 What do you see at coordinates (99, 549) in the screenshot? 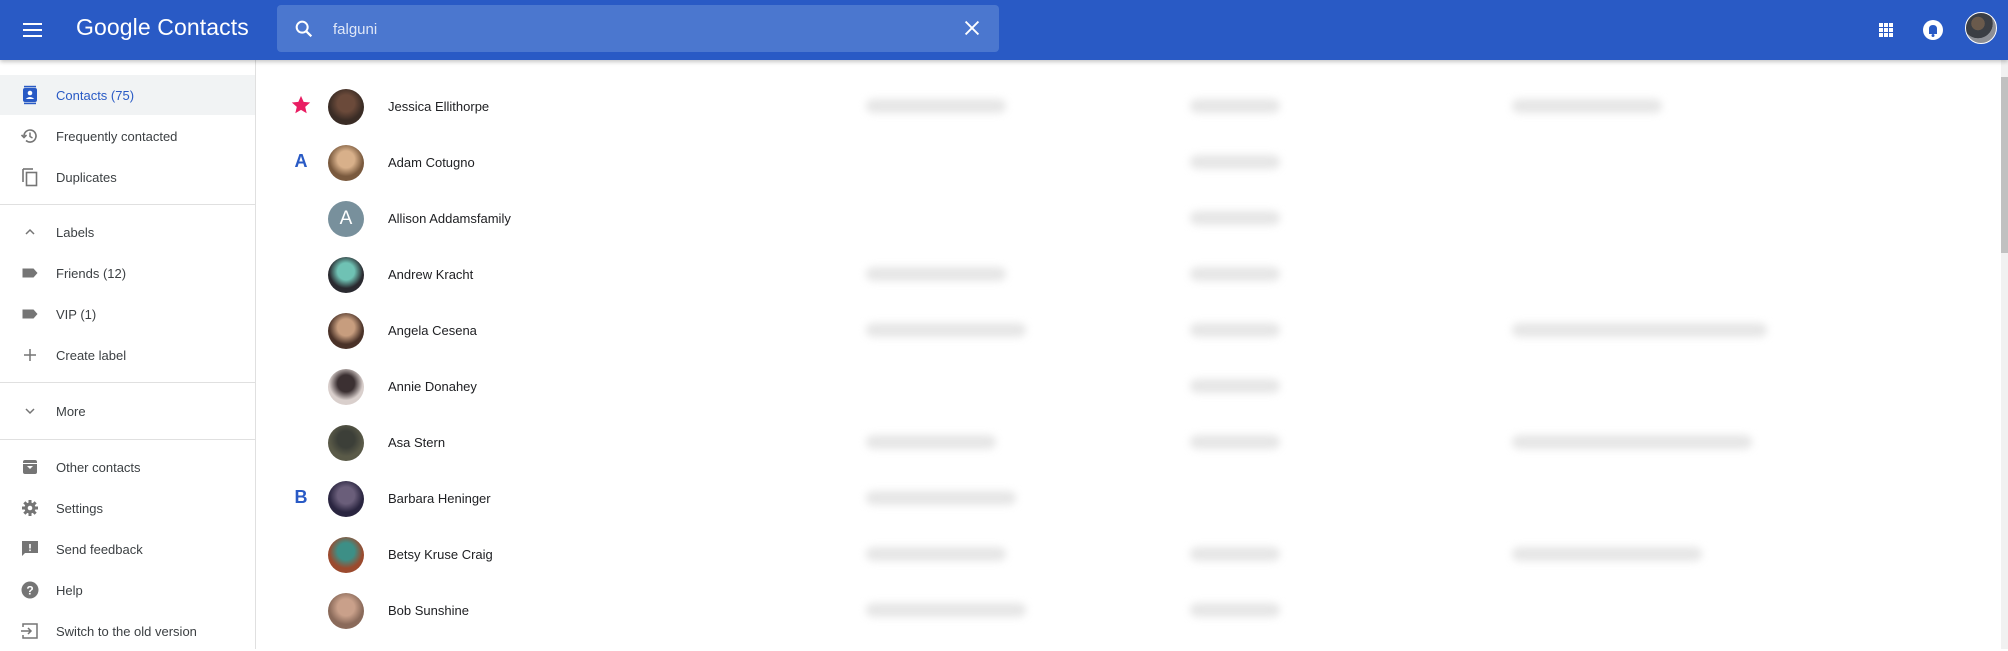
I see `sidebar-item-label: Send feedback` at bounding box center [99, 549].